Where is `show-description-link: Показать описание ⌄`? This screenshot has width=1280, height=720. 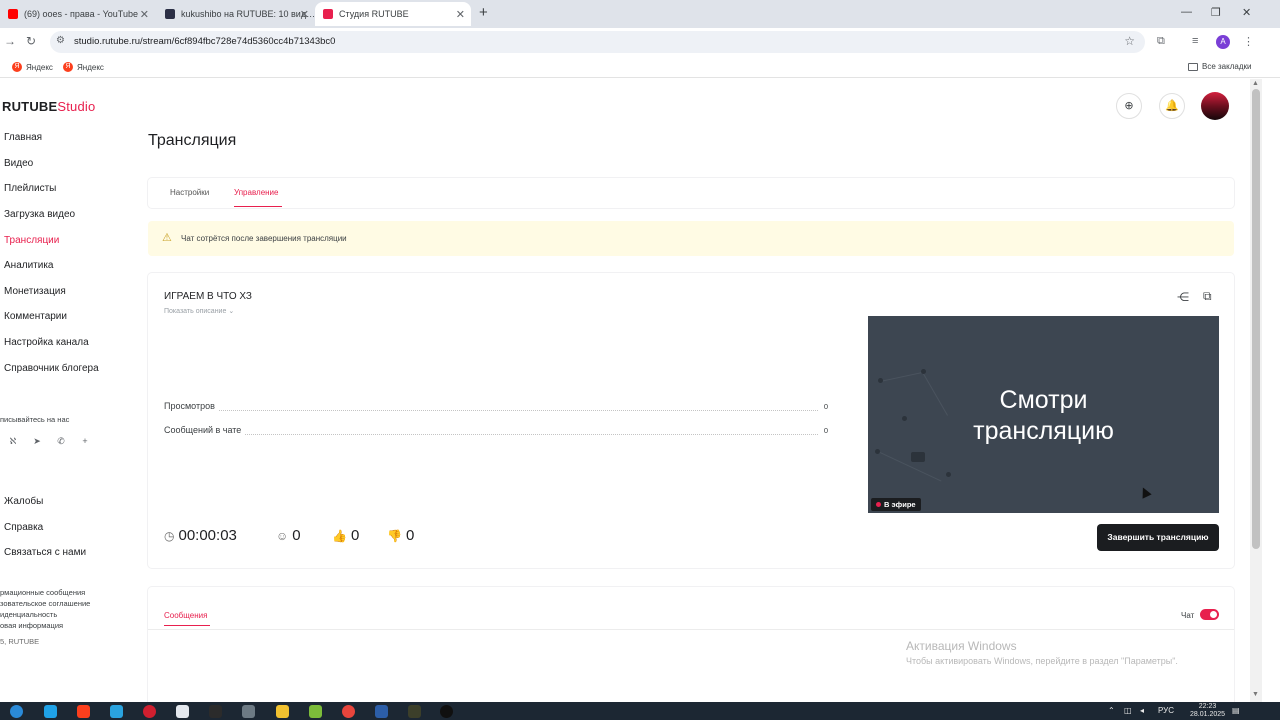 show-description-link: Показать описание ⌄ is located at coordinates (199, 311).